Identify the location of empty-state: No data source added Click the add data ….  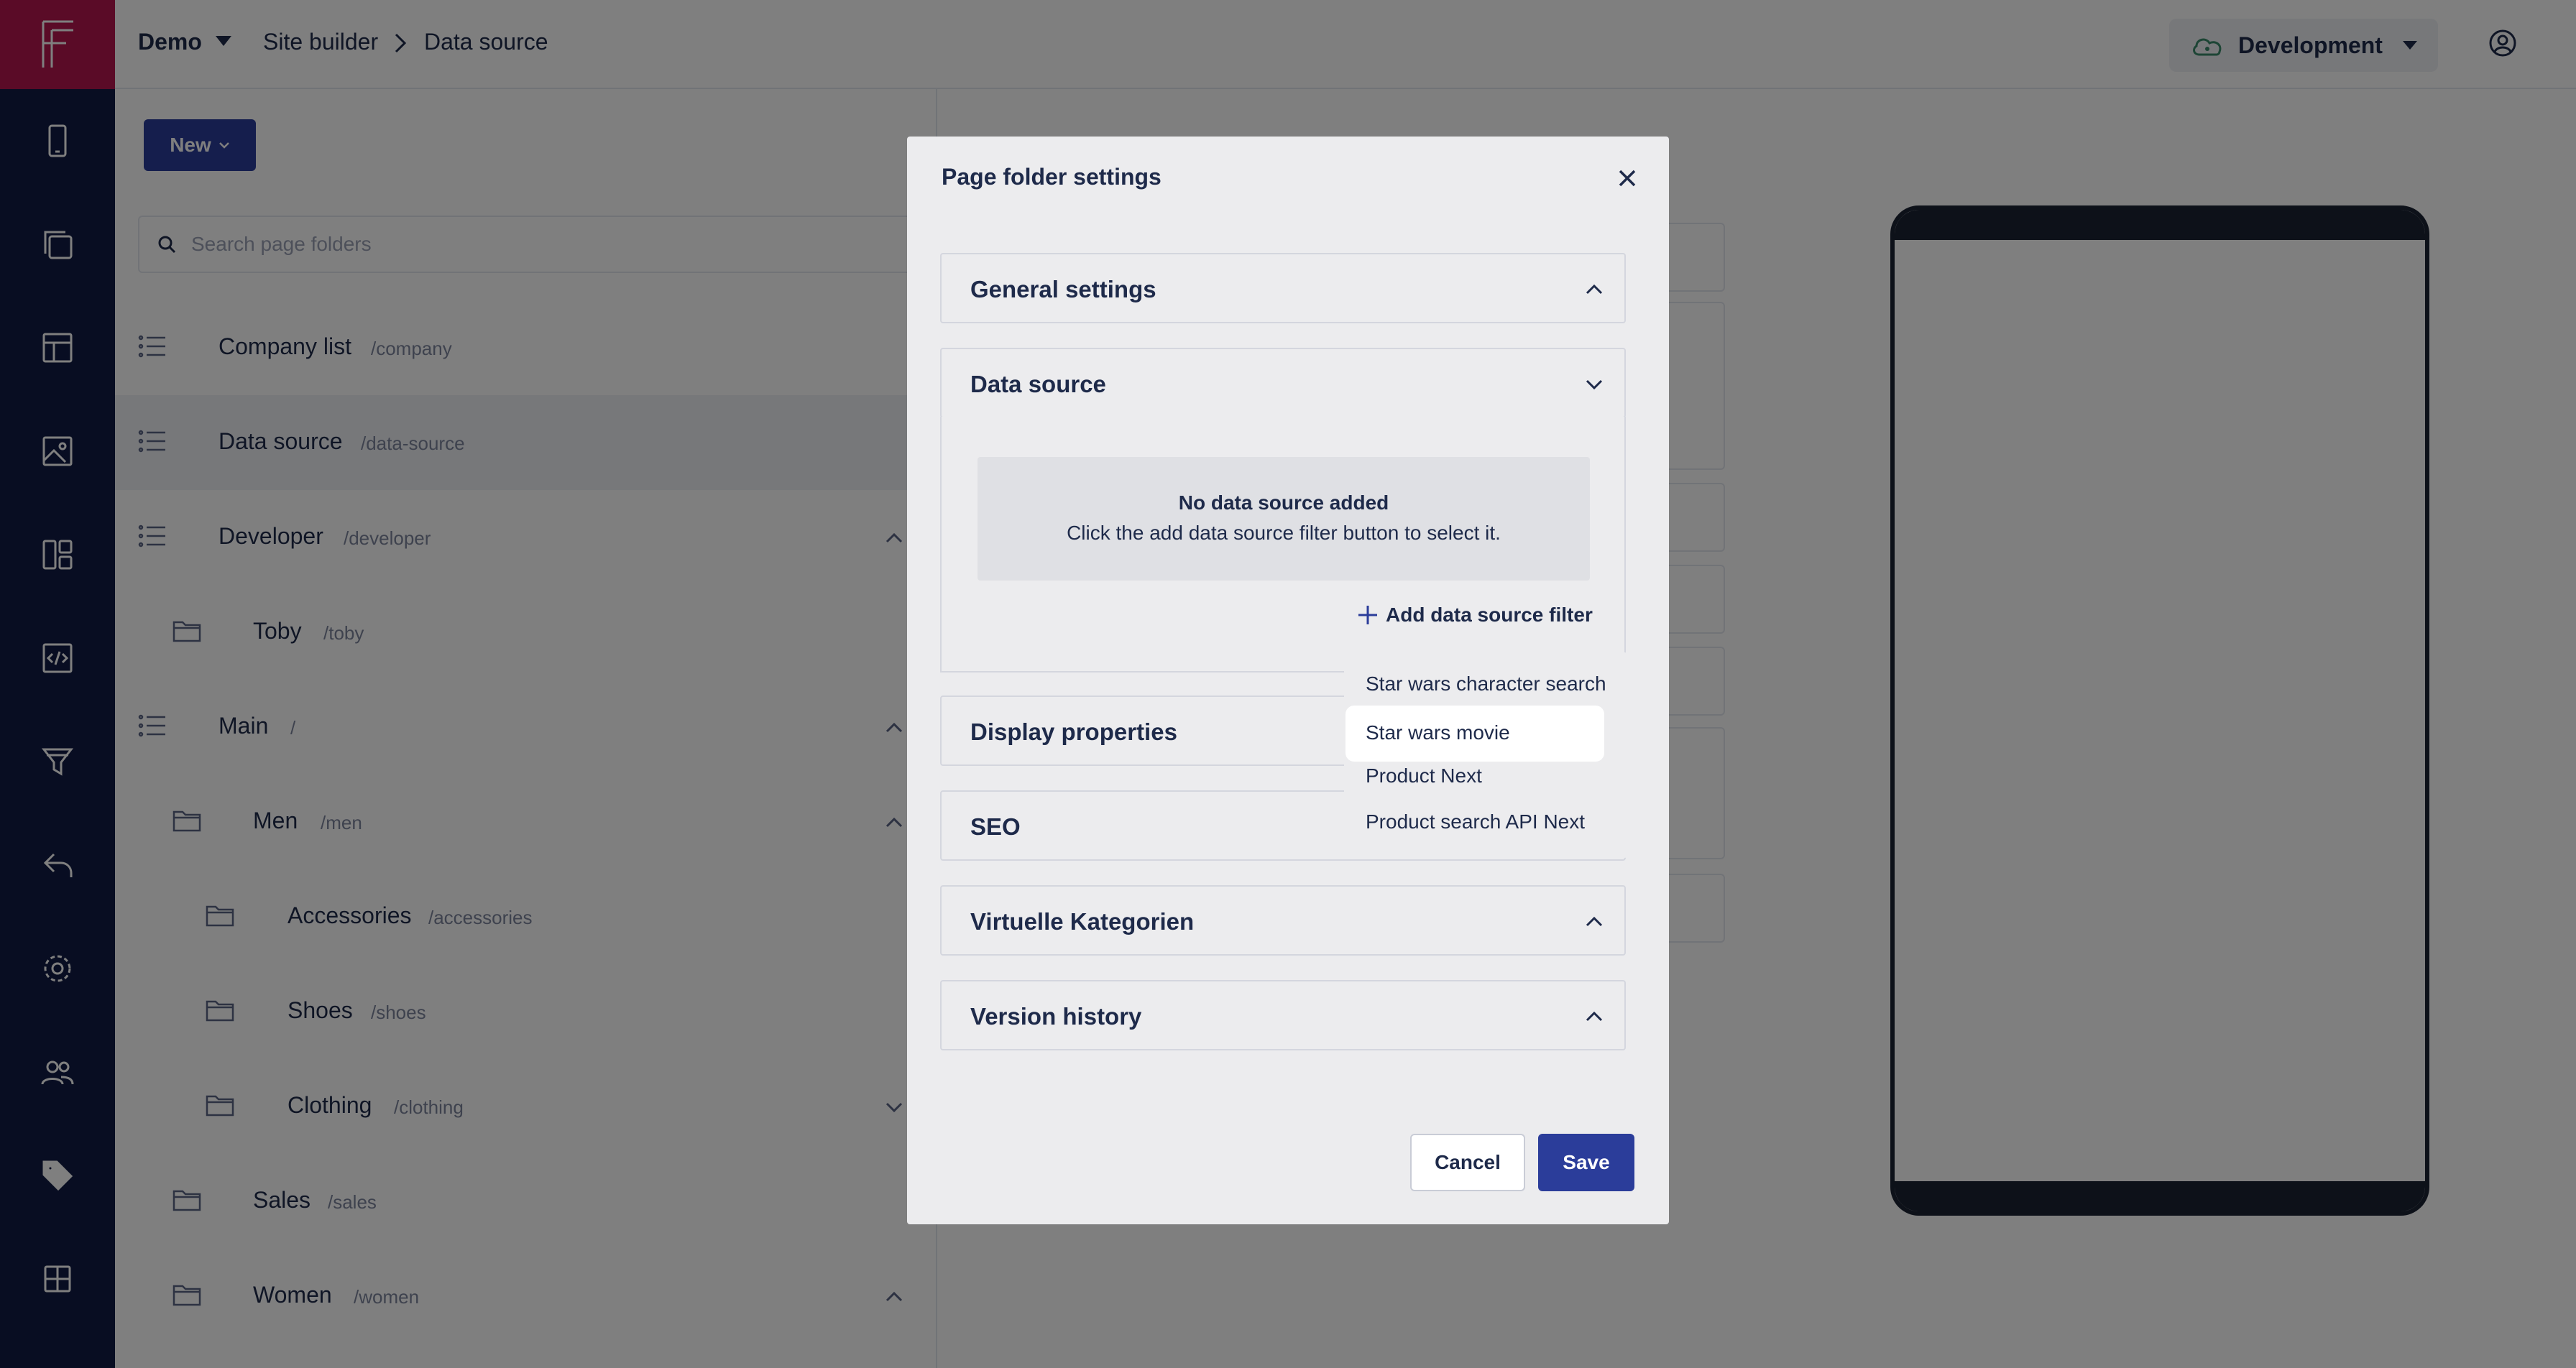
(1284, 519).